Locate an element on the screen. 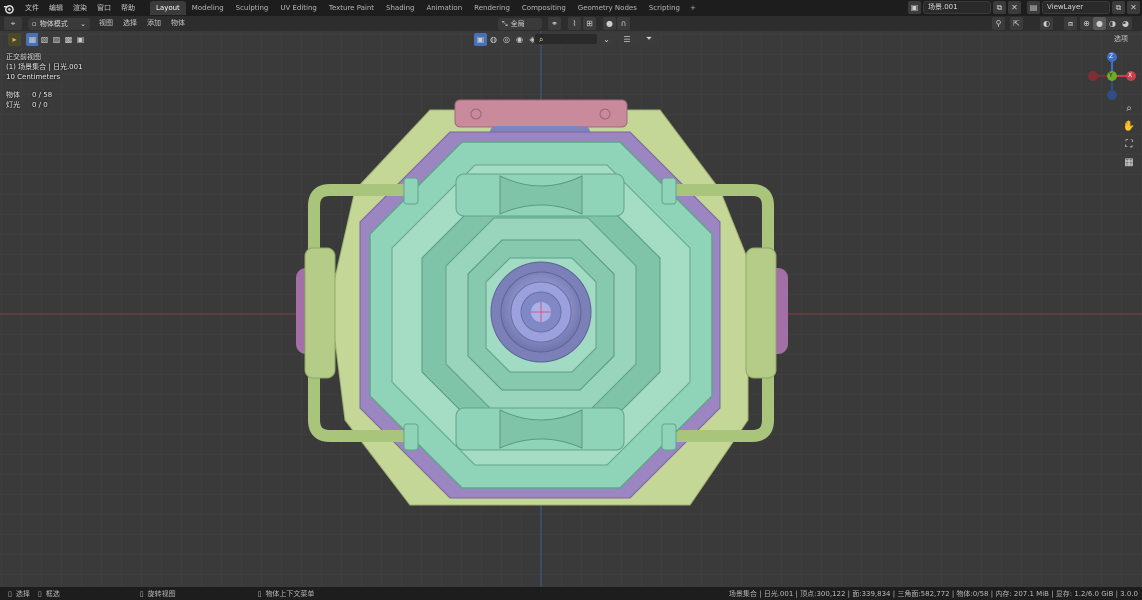 The image size is (1142, 600). tab-scripting: Scripting is located at coordinates (664, 8).